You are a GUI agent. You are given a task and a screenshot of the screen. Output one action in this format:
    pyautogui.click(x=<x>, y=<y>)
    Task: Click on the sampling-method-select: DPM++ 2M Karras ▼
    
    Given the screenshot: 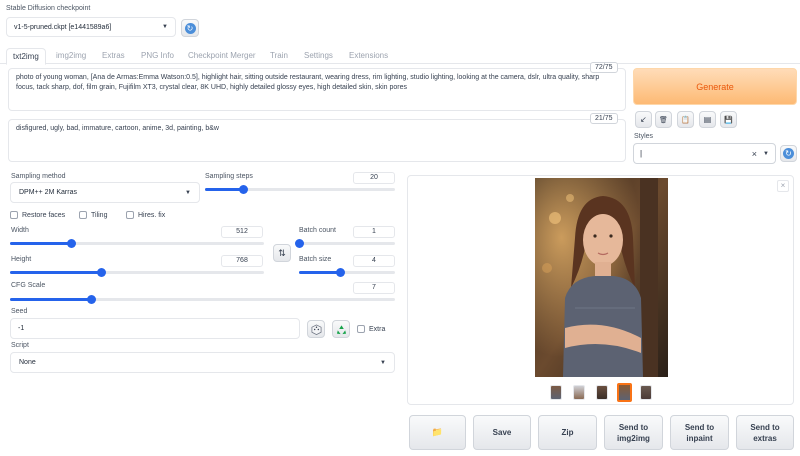 What is the action you would take?
    pyautogui.click(x=105, y=192)
    